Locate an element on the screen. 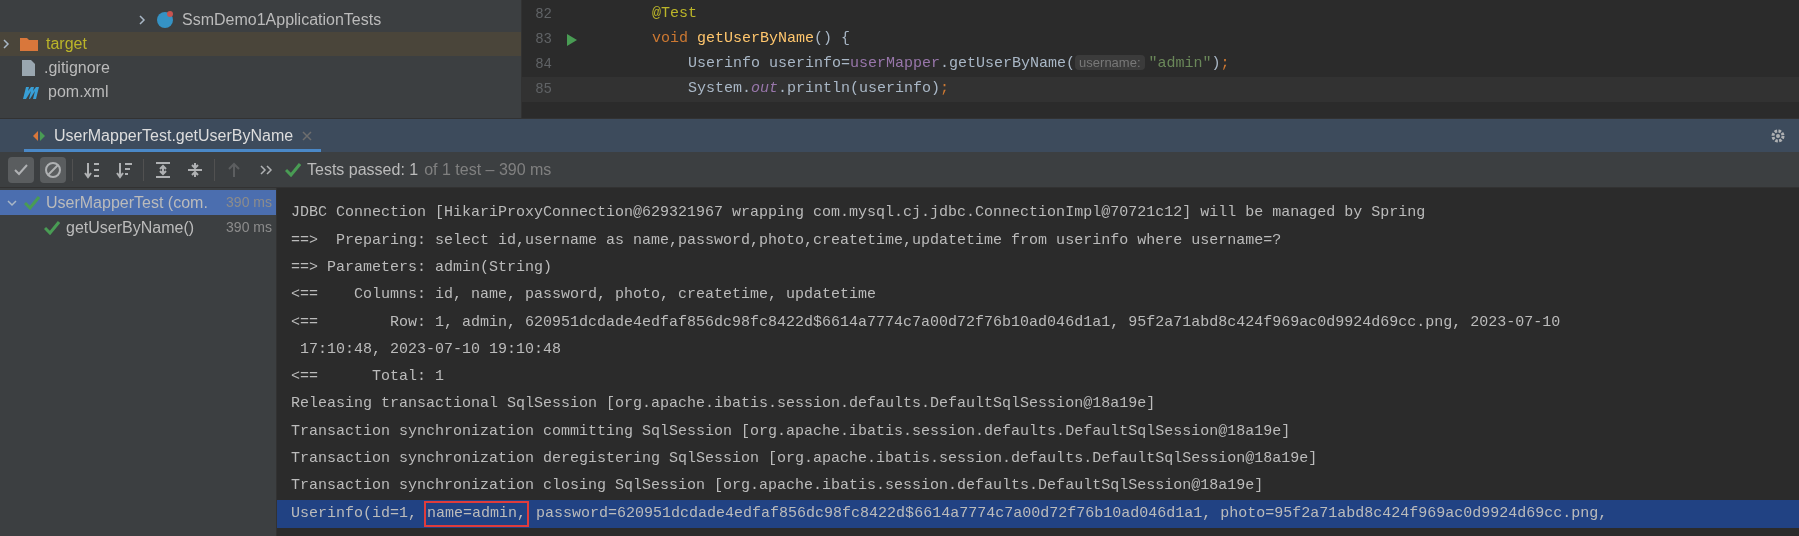 This screenshot has height=536, width=1799. tree-item: pom.xml is located at coordinates (260, 92).